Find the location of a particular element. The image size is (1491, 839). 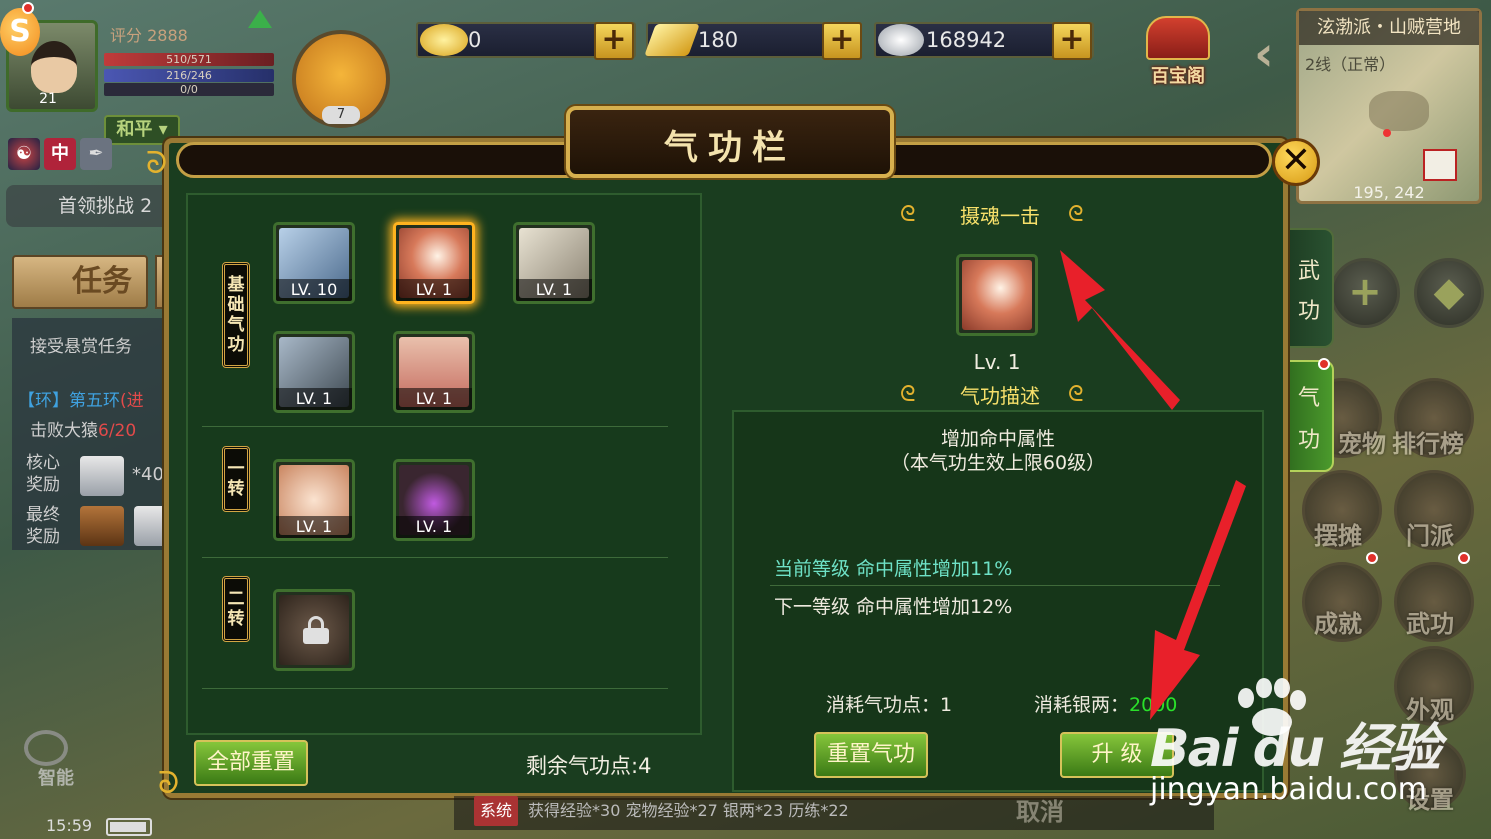

skill-slot-selected: LV. 1 is located at coordinates (434, 263).